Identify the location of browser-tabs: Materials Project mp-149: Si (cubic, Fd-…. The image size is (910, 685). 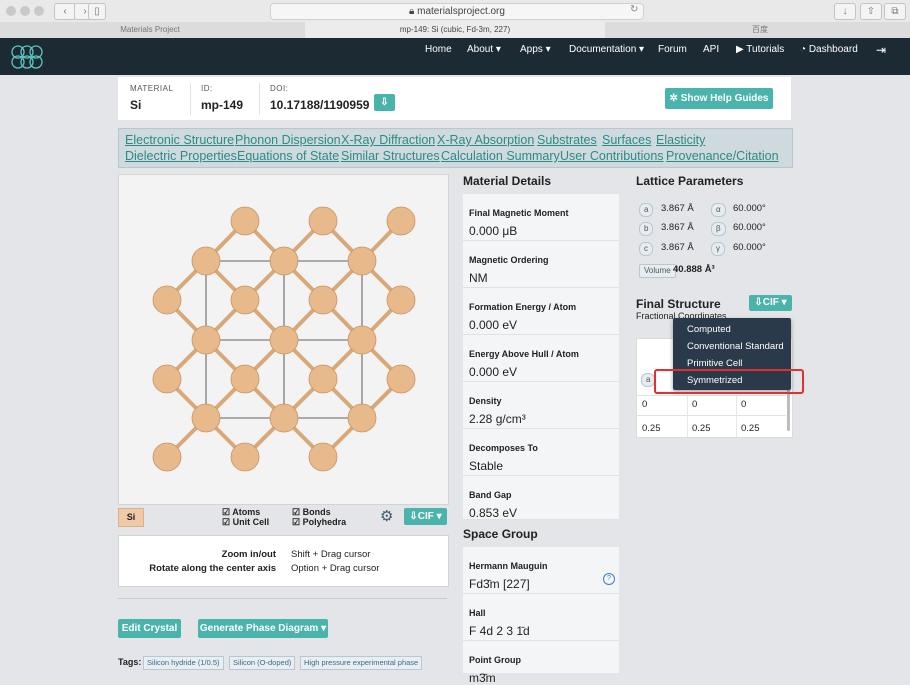
(455, 30).